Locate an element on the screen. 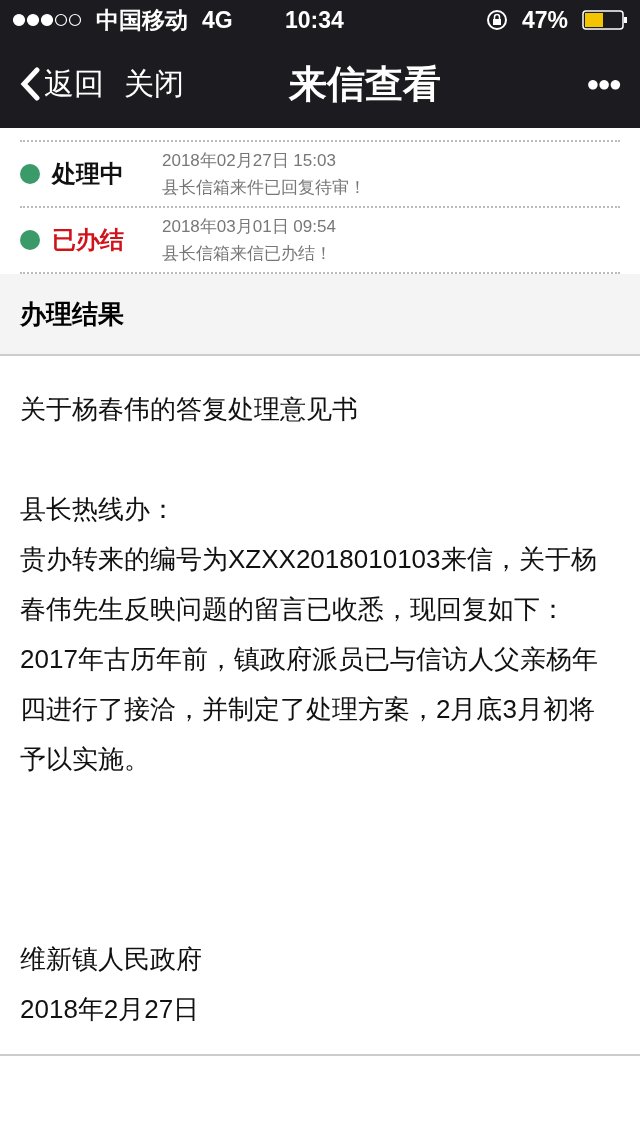  network-type: 4G is located at coordinates (217, 20).